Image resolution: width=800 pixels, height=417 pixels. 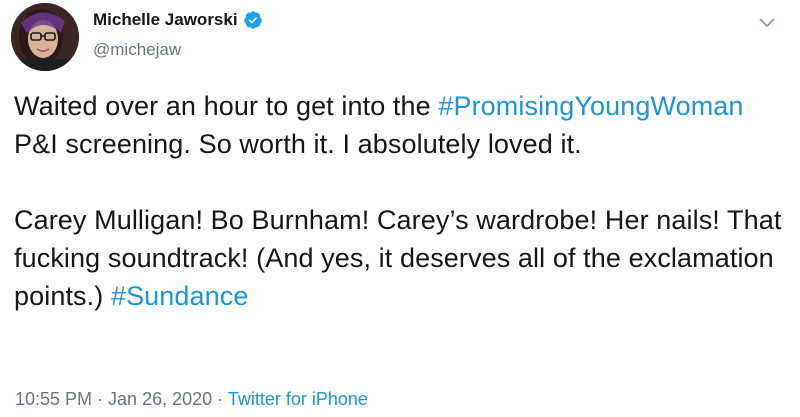 I want to click on more-options-caret, so click(x=767, y=23).